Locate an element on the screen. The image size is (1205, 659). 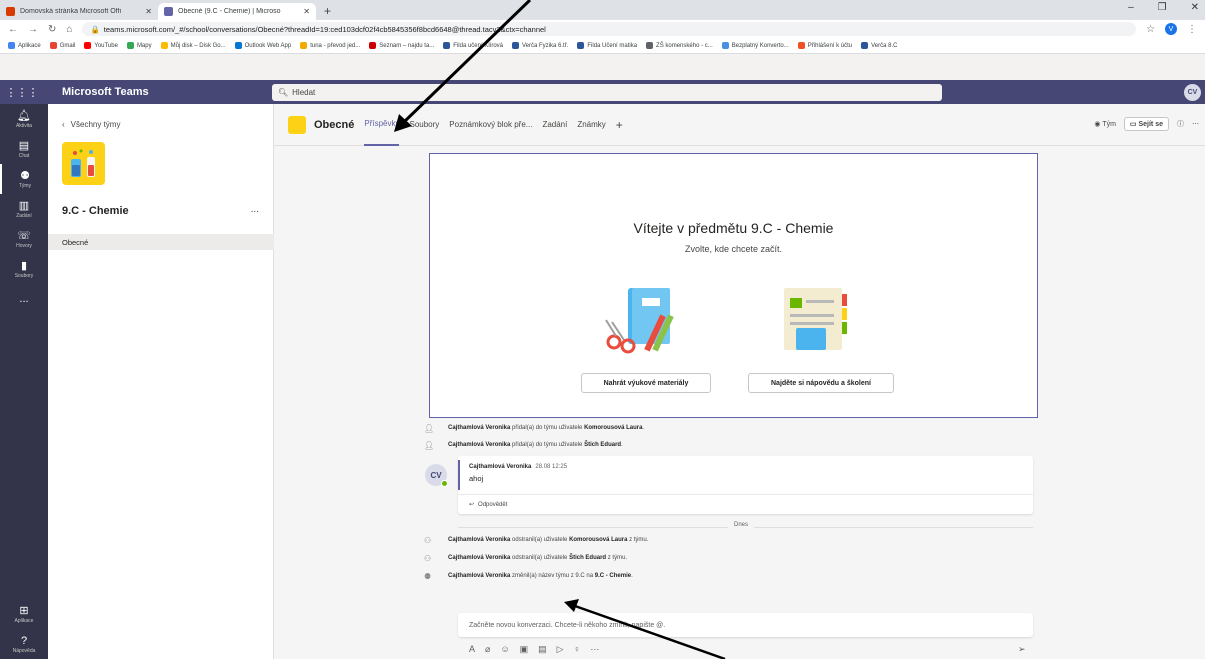
bookmark-item: Mapy is located at coordinates (139, 45).